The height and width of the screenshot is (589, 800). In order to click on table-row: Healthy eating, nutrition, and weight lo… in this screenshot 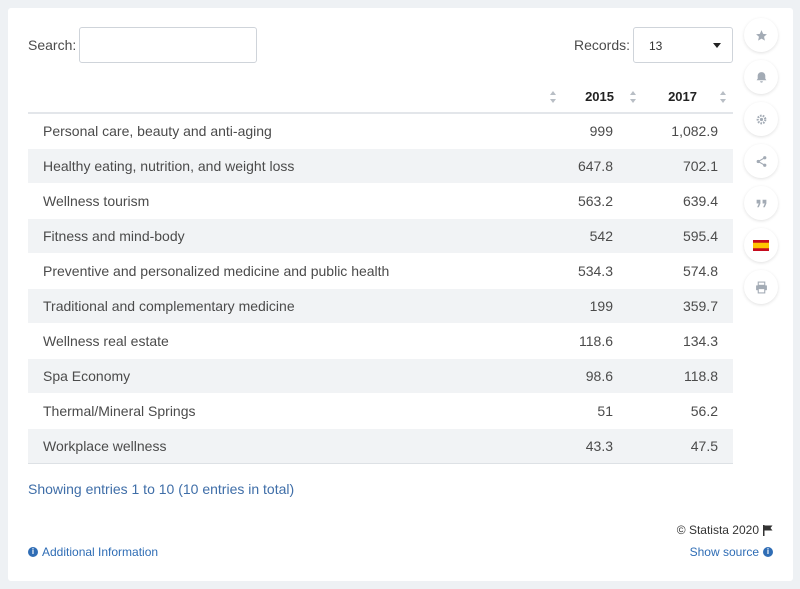, I will do `click(380, 165)`.